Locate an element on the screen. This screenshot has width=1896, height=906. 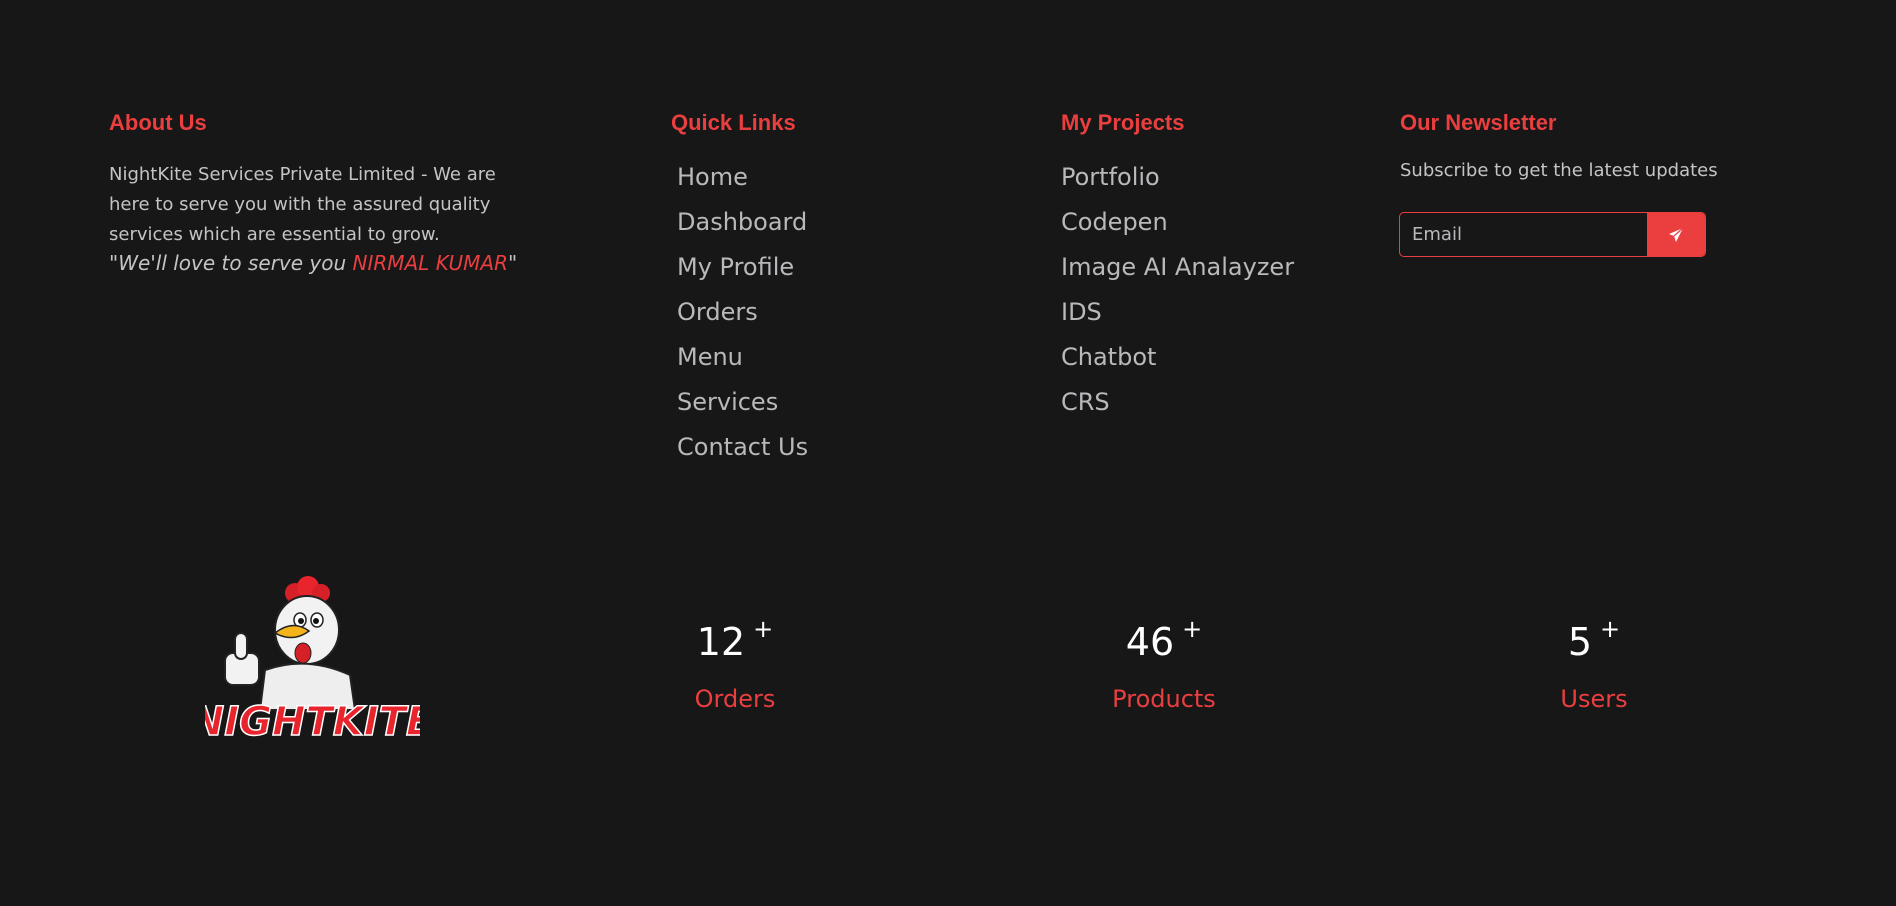
stat-number: 46 + is located at coordinates (1164, 642).